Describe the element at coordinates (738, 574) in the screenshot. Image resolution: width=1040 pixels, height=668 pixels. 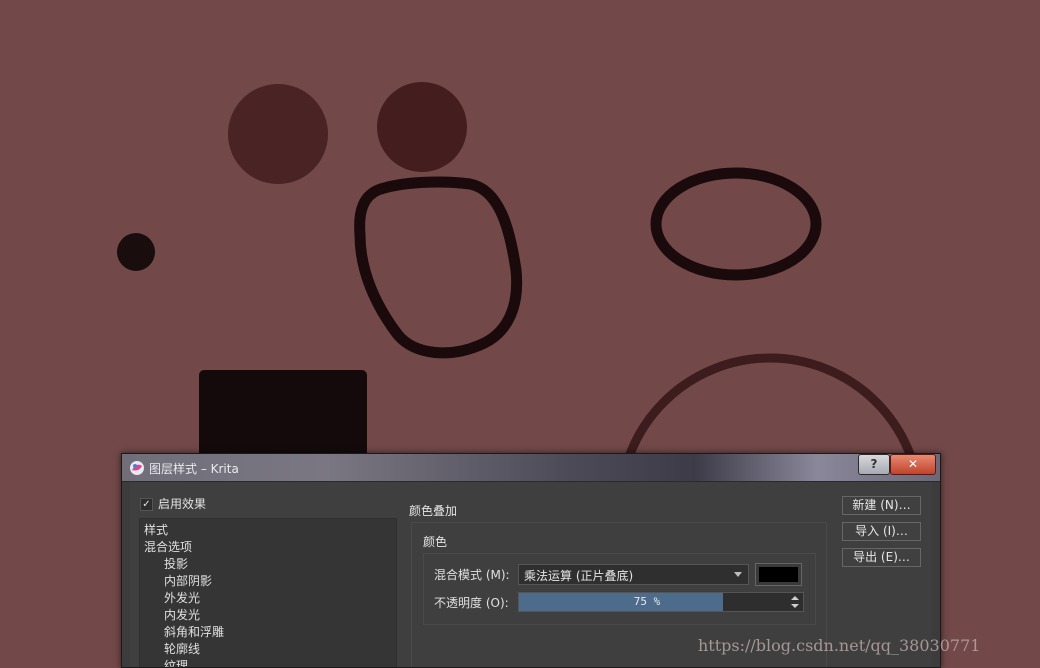
I see `chevron-down-icon` at that location.